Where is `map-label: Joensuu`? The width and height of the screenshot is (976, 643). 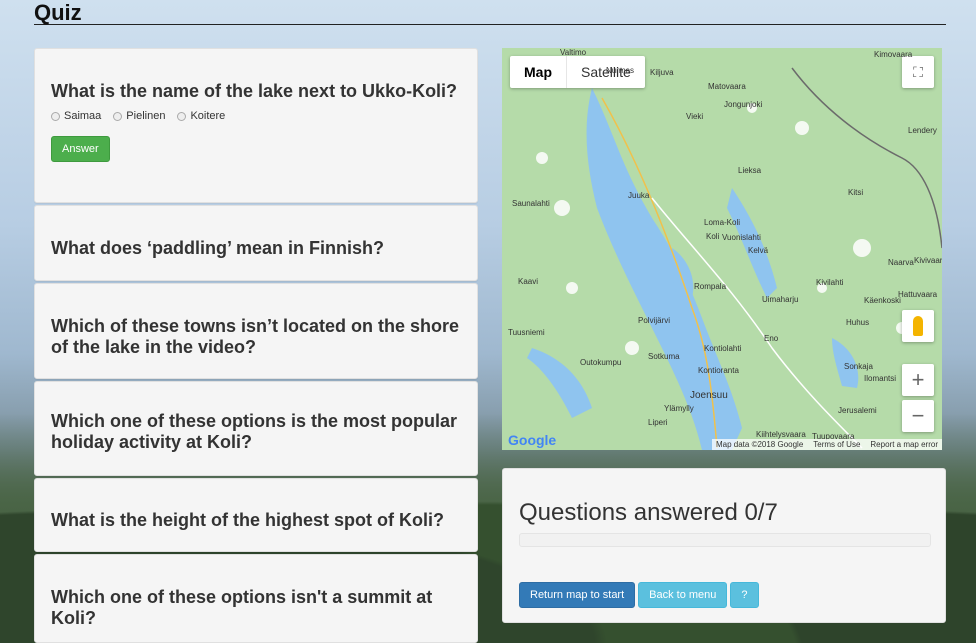
map-label: Joensuu is located at coordinates (709, 395).